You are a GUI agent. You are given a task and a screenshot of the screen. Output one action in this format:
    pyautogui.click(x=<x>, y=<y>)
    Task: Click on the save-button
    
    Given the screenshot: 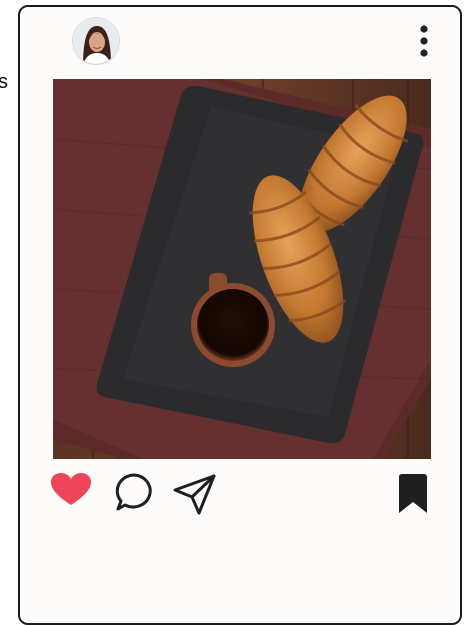 What is the action you would take?
    pyautogui.click(x=413, y=495)
    